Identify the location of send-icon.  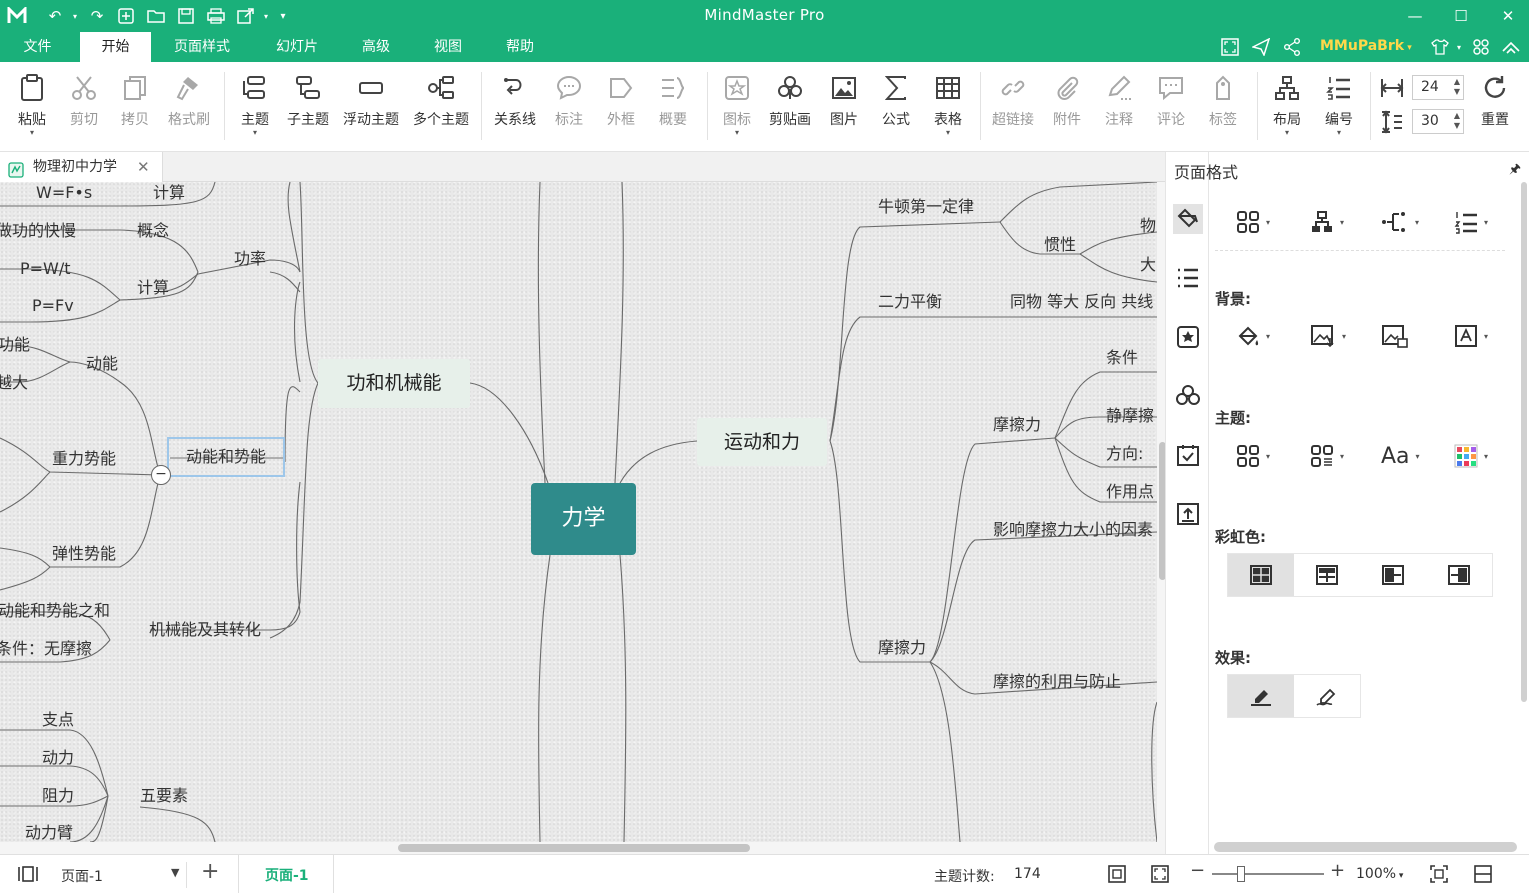
(1261, 47).